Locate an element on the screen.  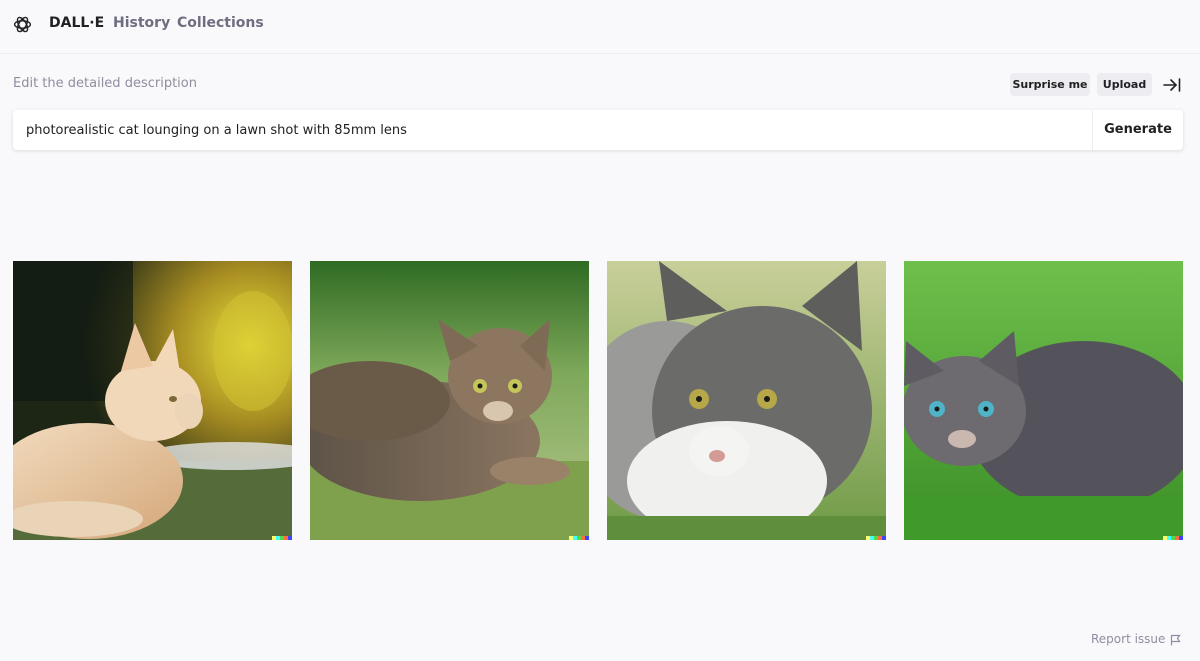
result-image-4-artwork is located at coordinates (1043, 400).